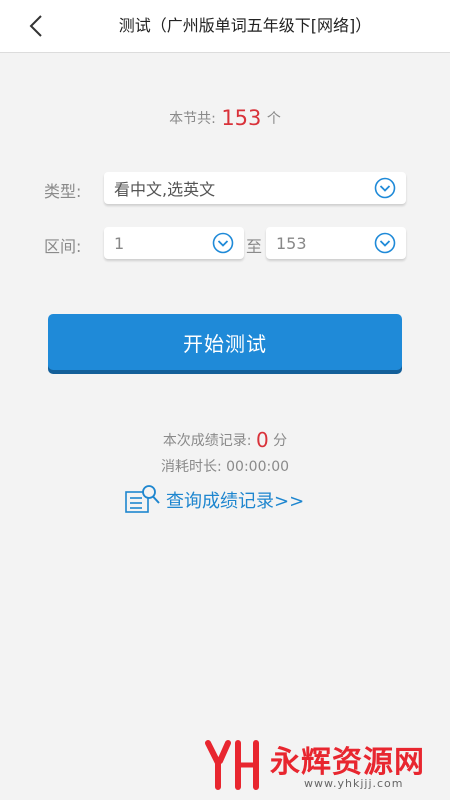 This screenshot has width=450, height=800. I want to click on query-history-link: 查询成绩记录>>, so click(214, 500).